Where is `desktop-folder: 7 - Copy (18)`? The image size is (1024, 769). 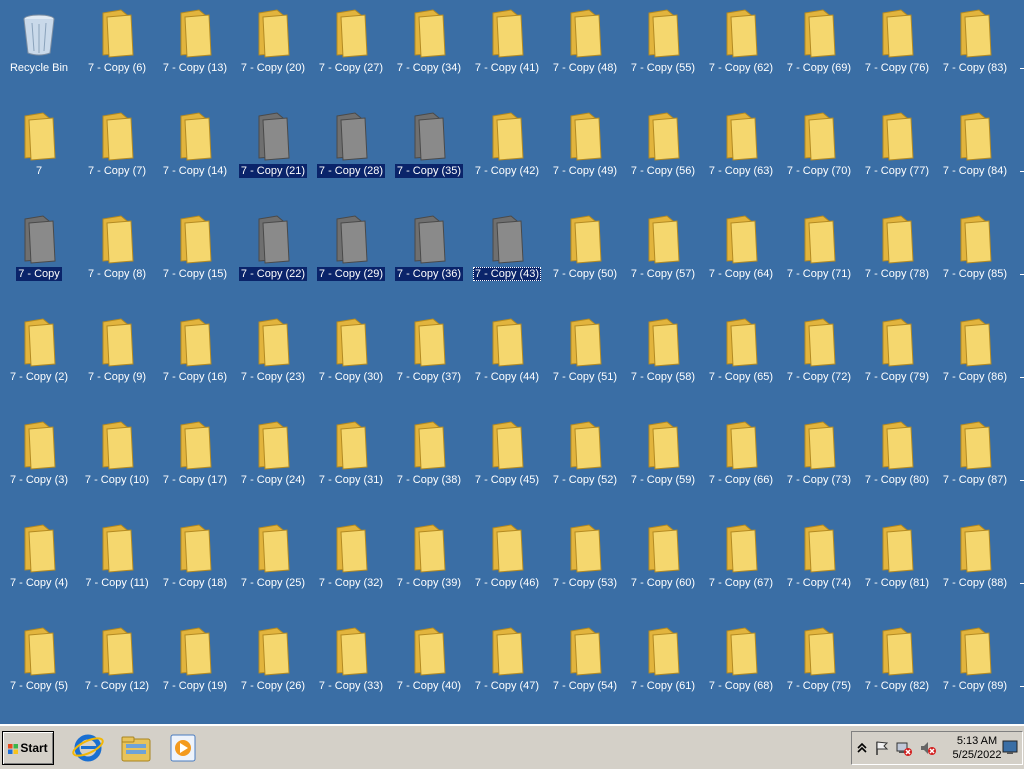
desktop-folder: 7 - Copy (18) is located at coordinates (195, 570).